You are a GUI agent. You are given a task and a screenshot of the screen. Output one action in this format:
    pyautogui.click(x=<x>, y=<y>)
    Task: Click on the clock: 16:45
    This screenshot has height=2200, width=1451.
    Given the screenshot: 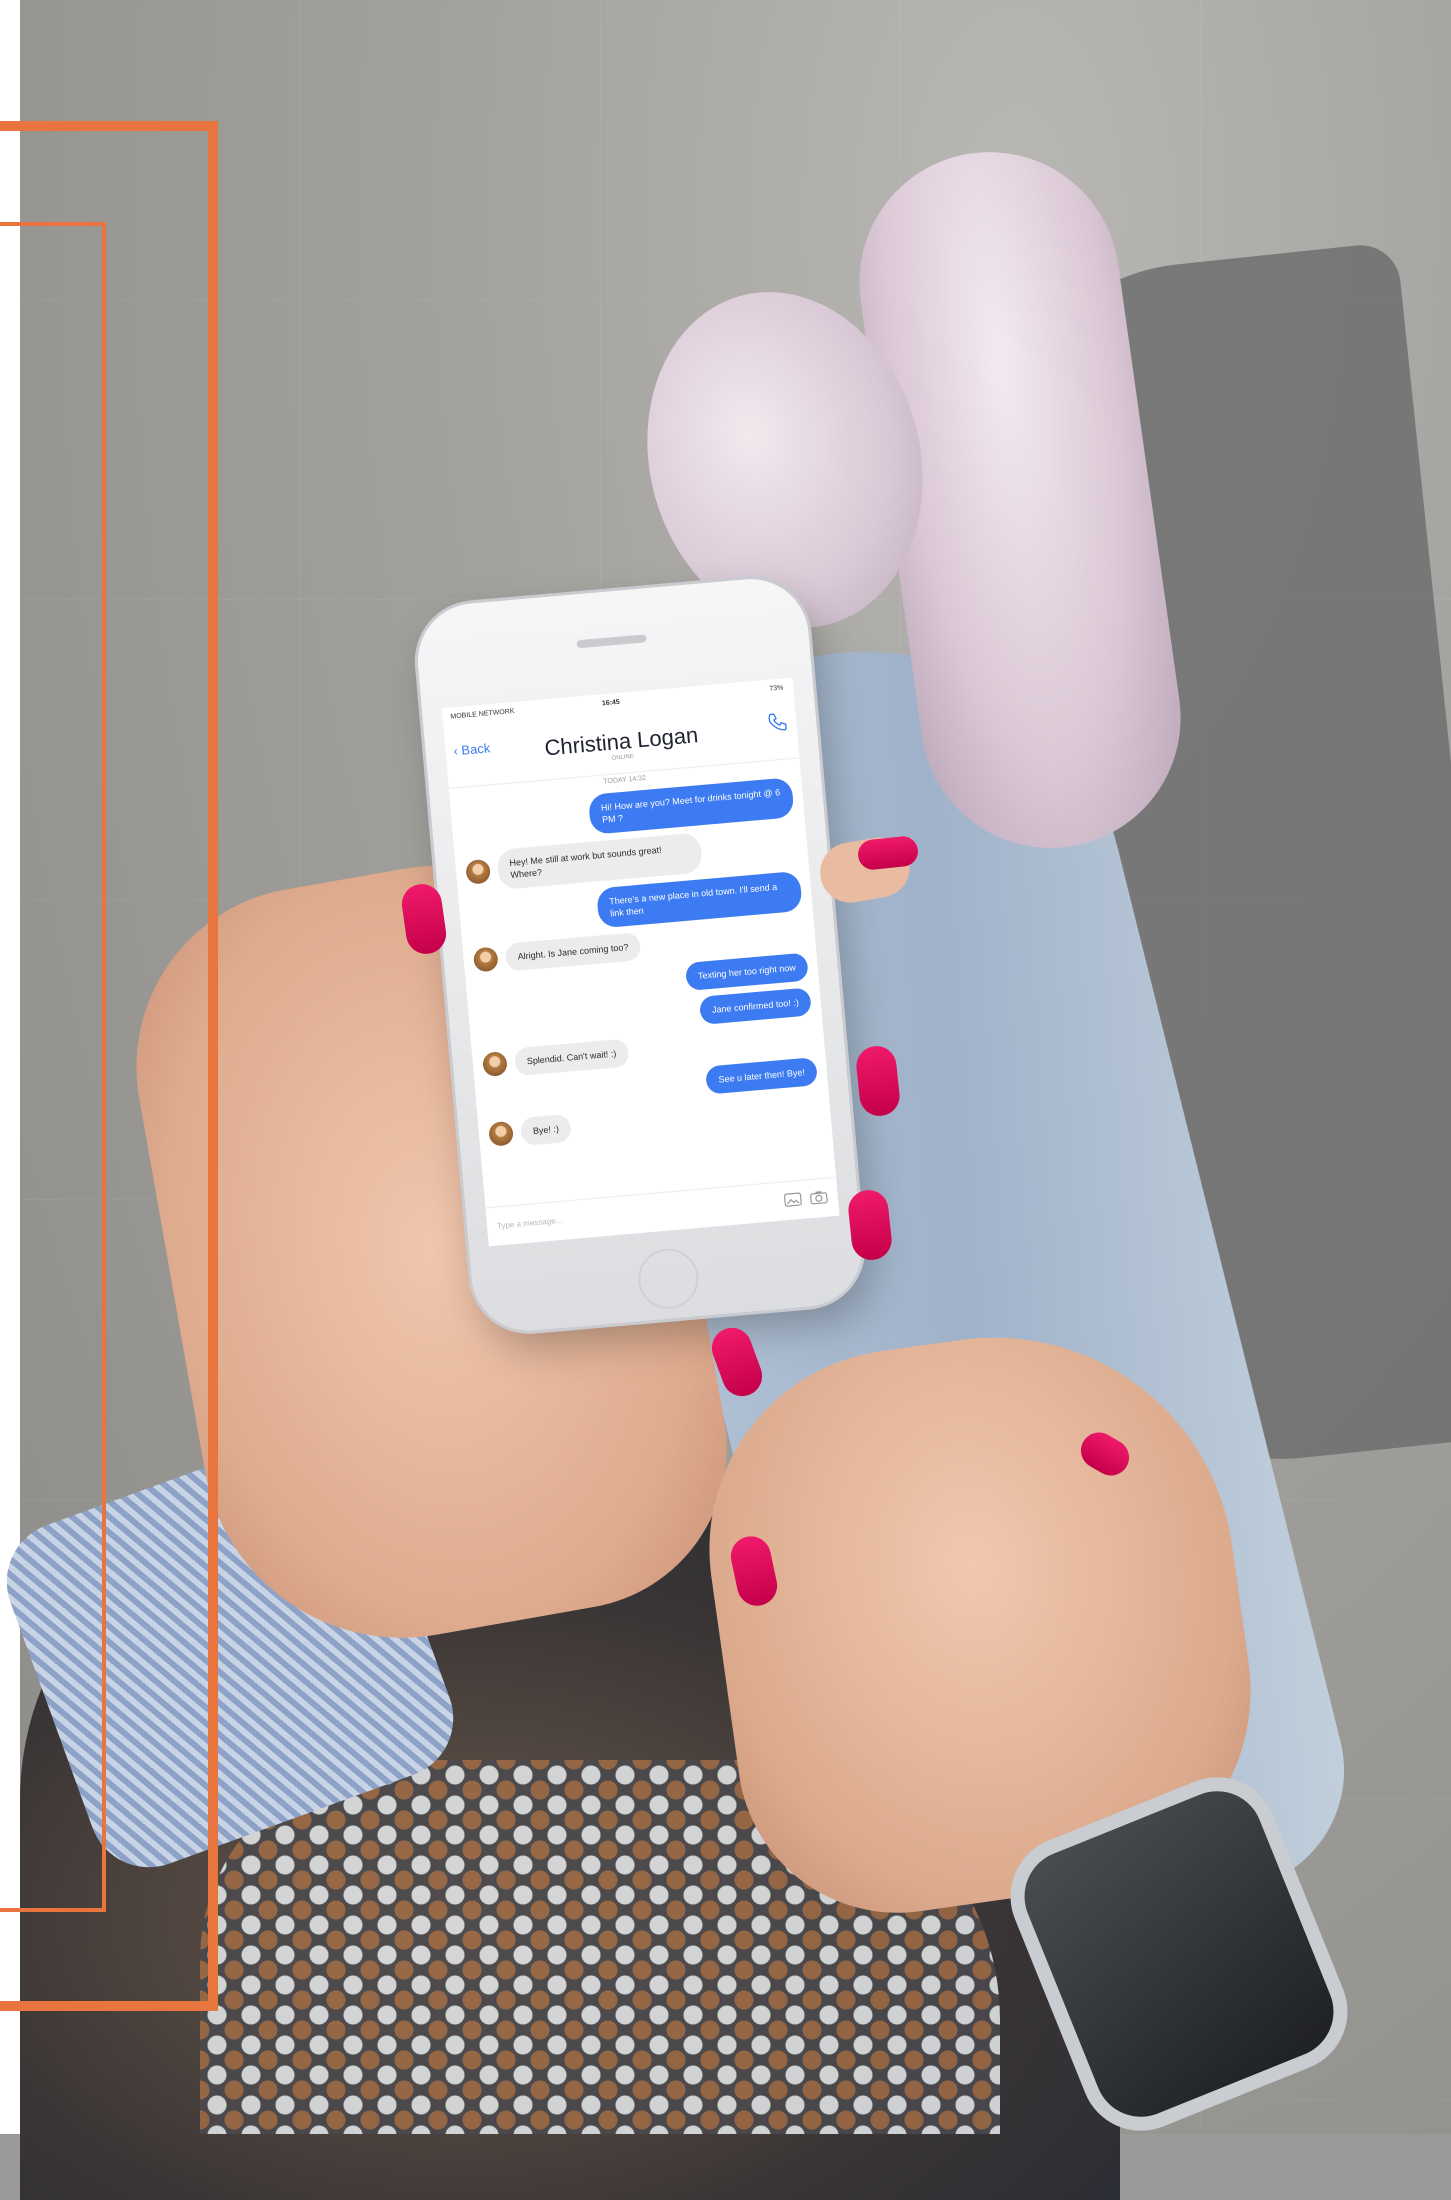 What is the action you would take?
    pyautogui.click(x=611, y=703)
    